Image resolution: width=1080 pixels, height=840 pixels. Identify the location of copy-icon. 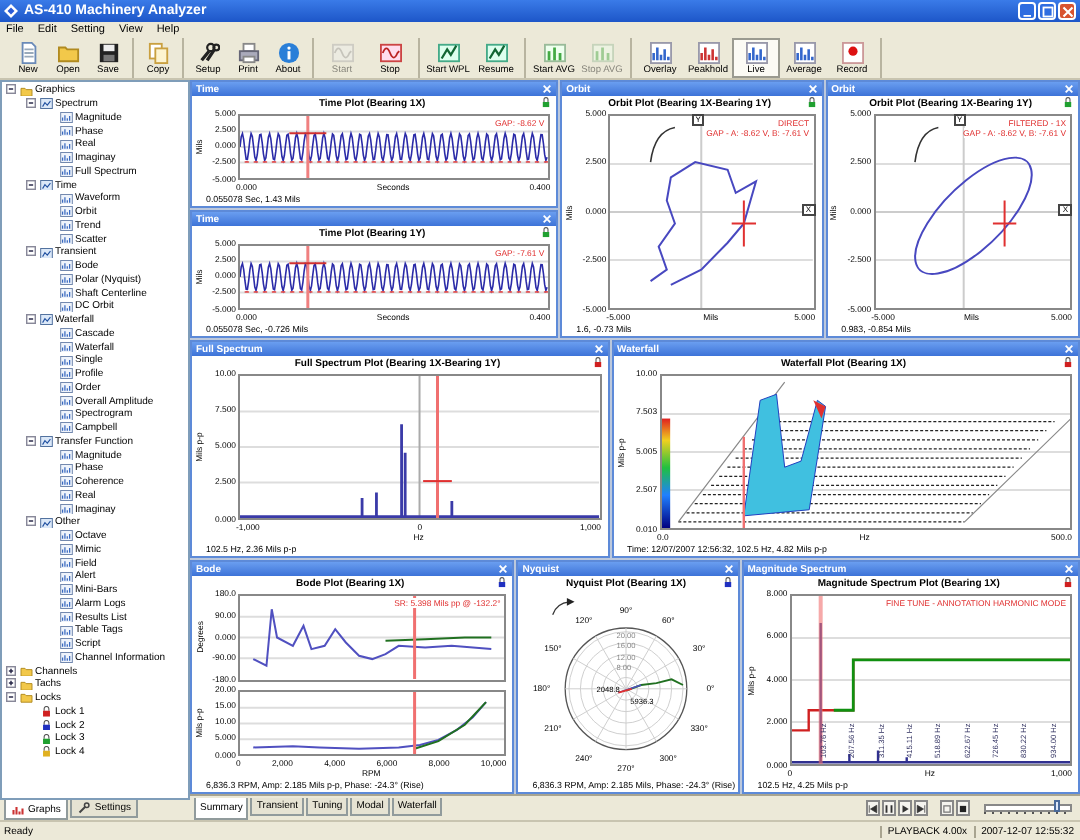
(158, 53).